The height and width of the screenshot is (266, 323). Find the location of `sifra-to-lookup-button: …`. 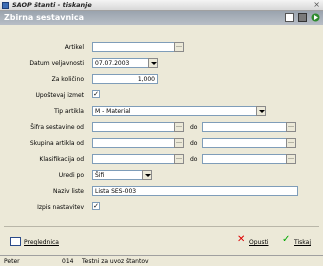

sifra-to-lookup-button: … is located at coordinates (291, 127).